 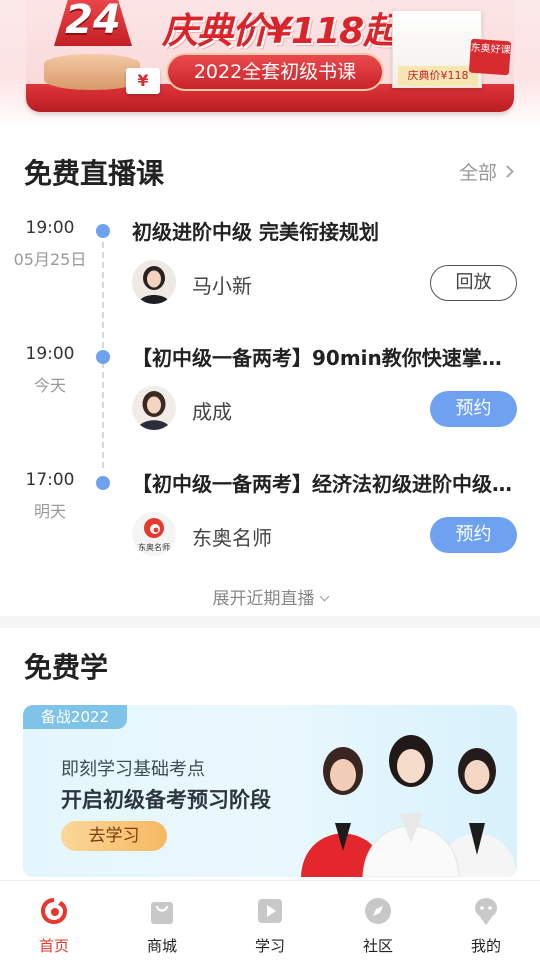 I want to click on teacher-name: 马小新, so click(x=222, y=286).